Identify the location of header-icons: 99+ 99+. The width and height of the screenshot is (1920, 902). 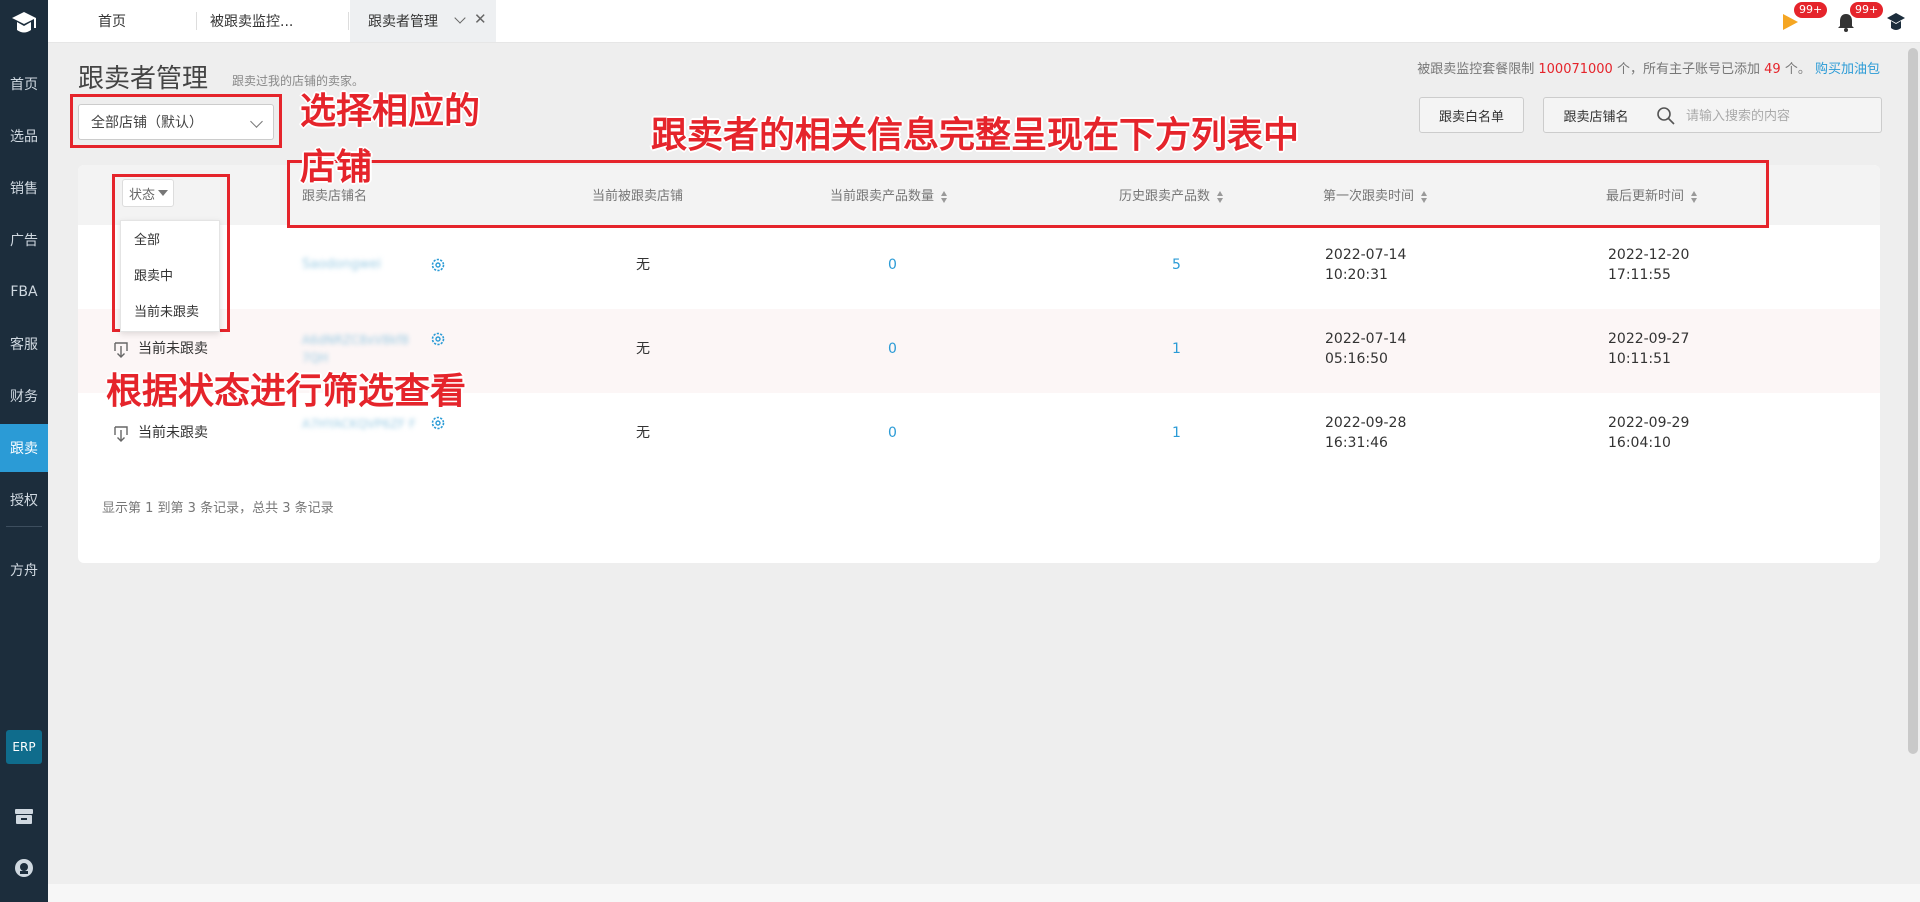
(1845, 19).